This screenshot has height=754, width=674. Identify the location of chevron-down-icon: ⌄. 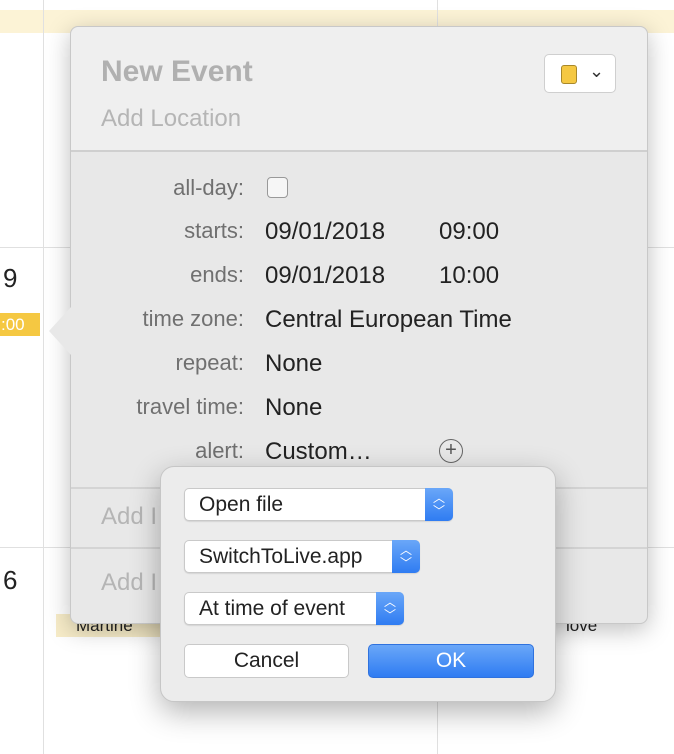
(597, 71).